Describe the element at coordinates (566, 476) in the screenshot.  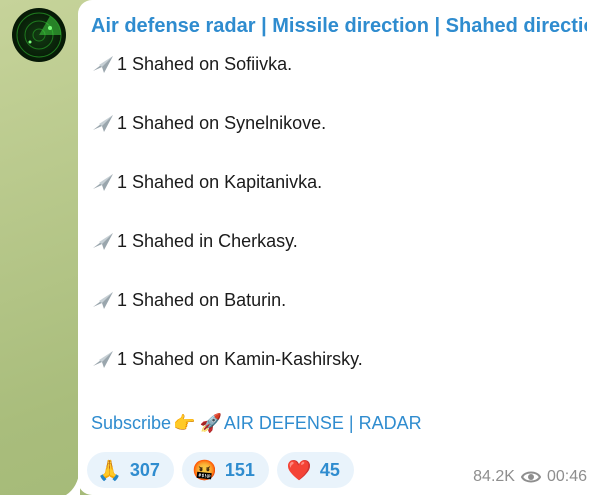
I see `message-time: 00:46` at that location.